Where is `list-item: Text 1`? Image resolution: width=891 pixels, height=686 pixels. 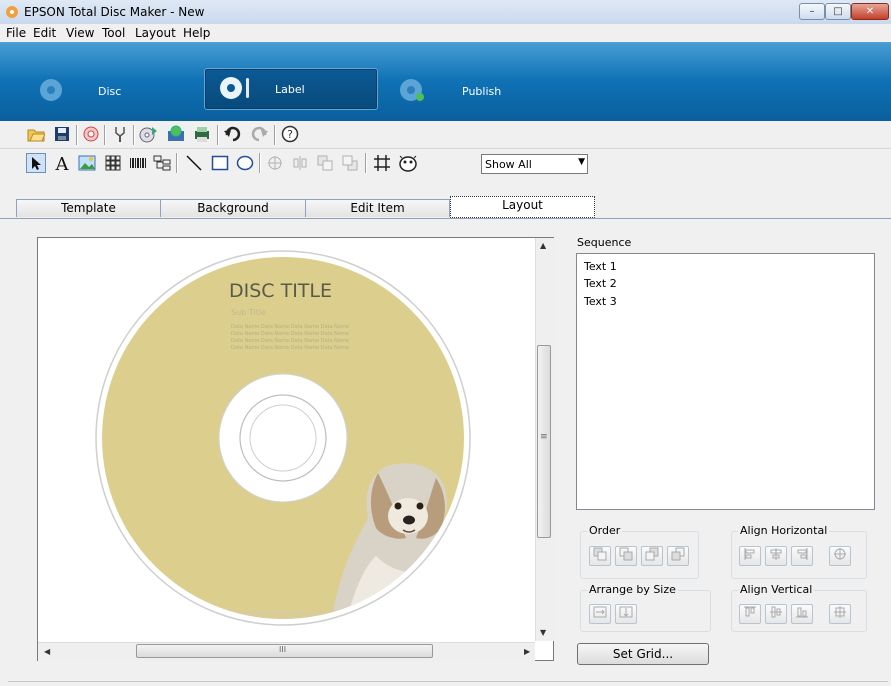
list-item: Text 1 is located at coordinates (600, 266).